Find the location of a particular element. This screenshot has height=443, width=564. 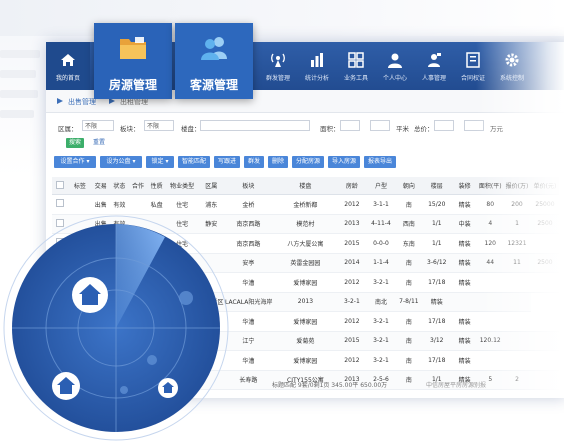

table-cell: 2014 is located at coordinates (351, 263).